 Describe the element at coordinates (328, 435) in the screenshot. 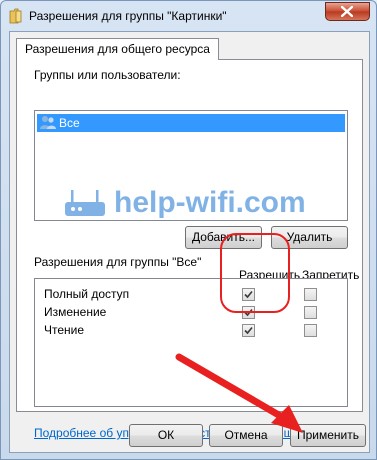

I see `apply-button: Применить` at that location.